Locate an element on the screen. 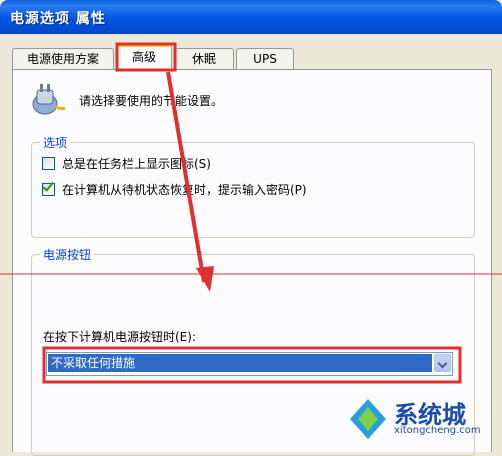  power-button-action-value: 不采取任何措施 is located at coordinates (240, 363).